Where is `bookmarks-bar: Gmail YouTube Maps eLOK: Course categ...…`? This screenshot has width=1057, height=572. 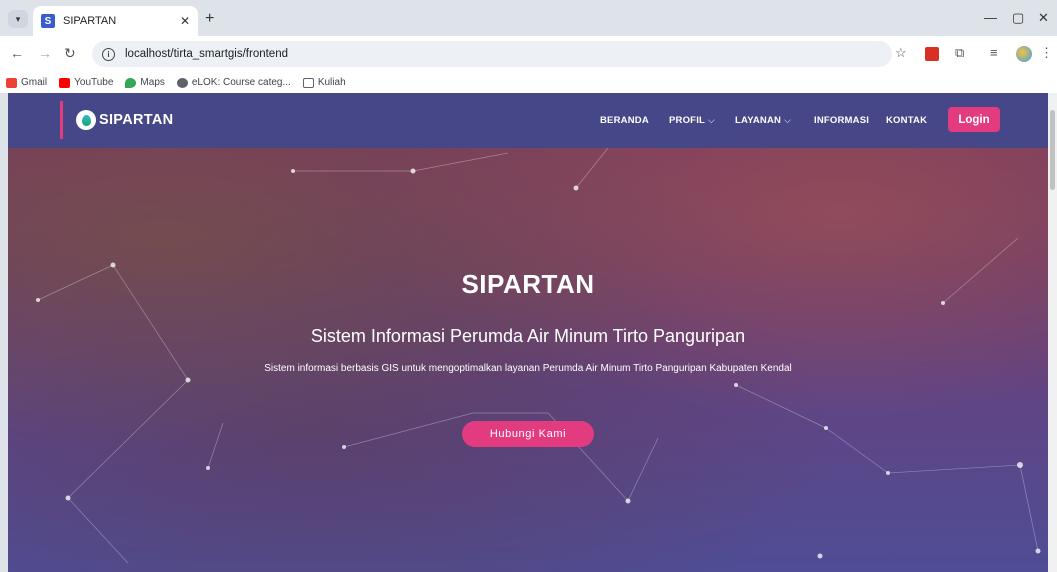
bookmarks-bar: Gmail YouTube Maps eLOK: Course categ...… is located at coordinates (528, 82).